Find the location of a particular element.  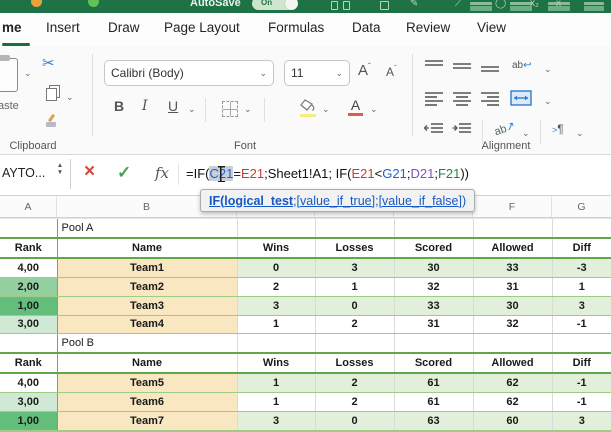

tooltip-function-name: IF( is located at coordinates (216, 201).